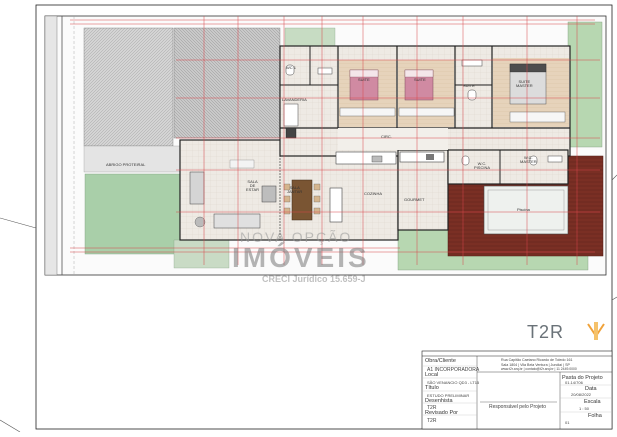 The height and width of the screenshot is (437, 617). Describe the element at coordinates (430, 157) in the screenshot. I see `grill` at that location.